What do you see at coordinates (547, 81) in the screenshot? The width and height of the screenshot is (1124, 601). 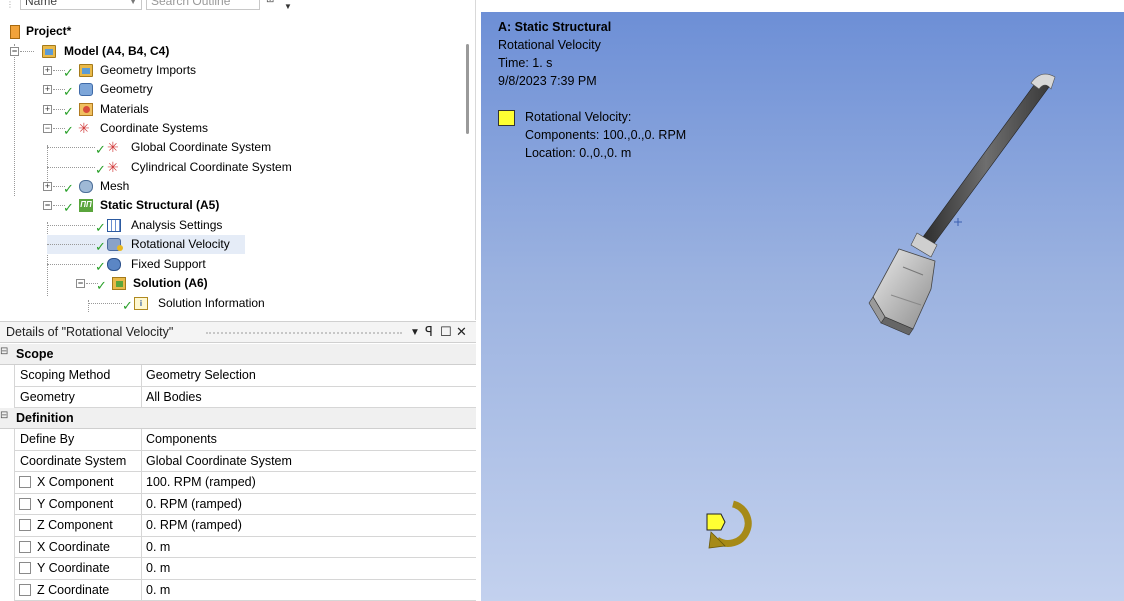 I see `viewport-date: 9/8/2023 7:39 PM` at bounding box center [547, 81].